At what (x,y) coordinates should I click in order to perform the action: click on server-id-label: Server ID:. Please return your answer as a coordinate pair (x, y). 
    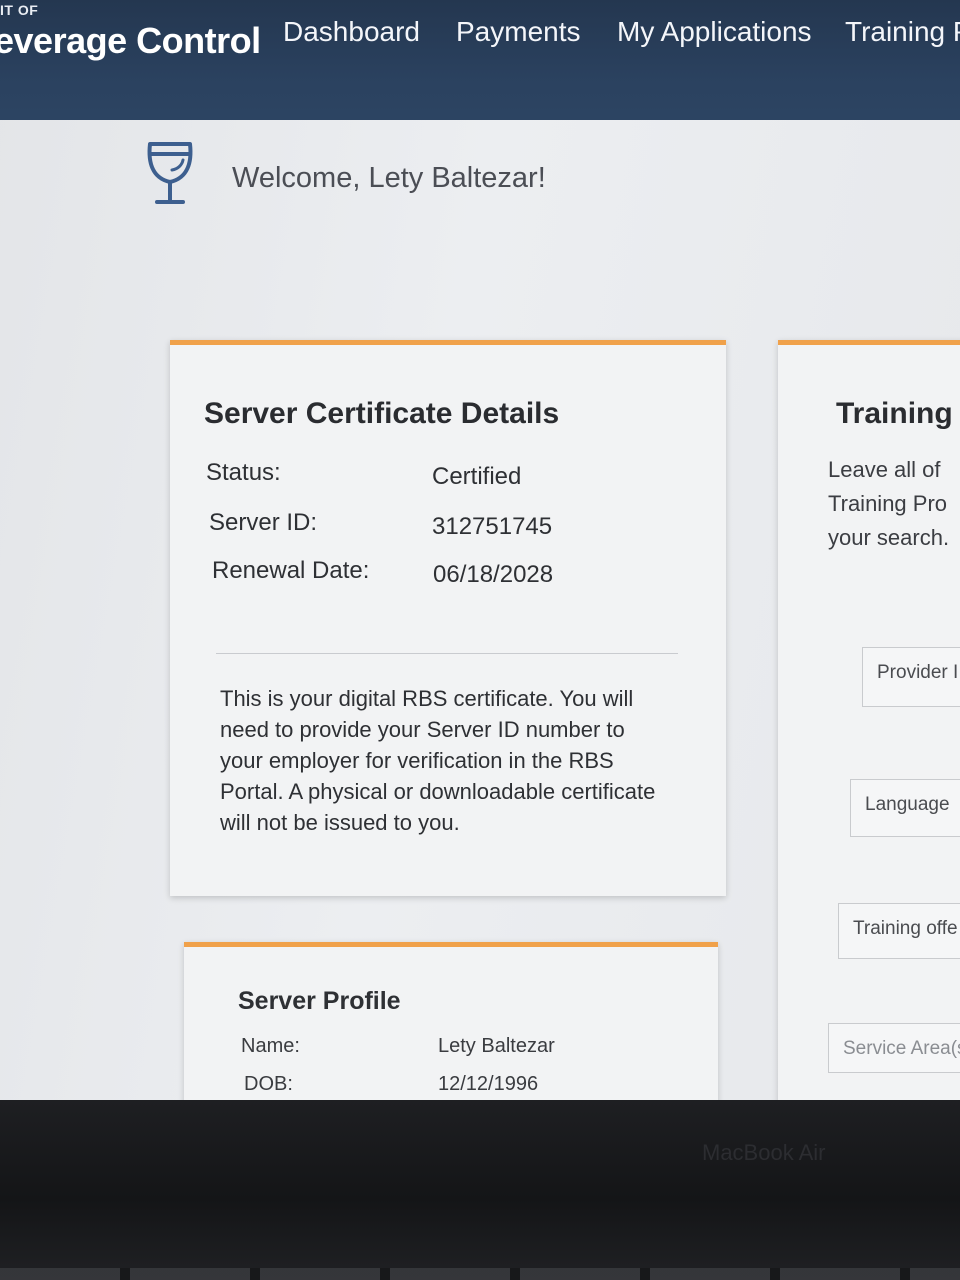
    Looking at the image, I should click on (263, 522).